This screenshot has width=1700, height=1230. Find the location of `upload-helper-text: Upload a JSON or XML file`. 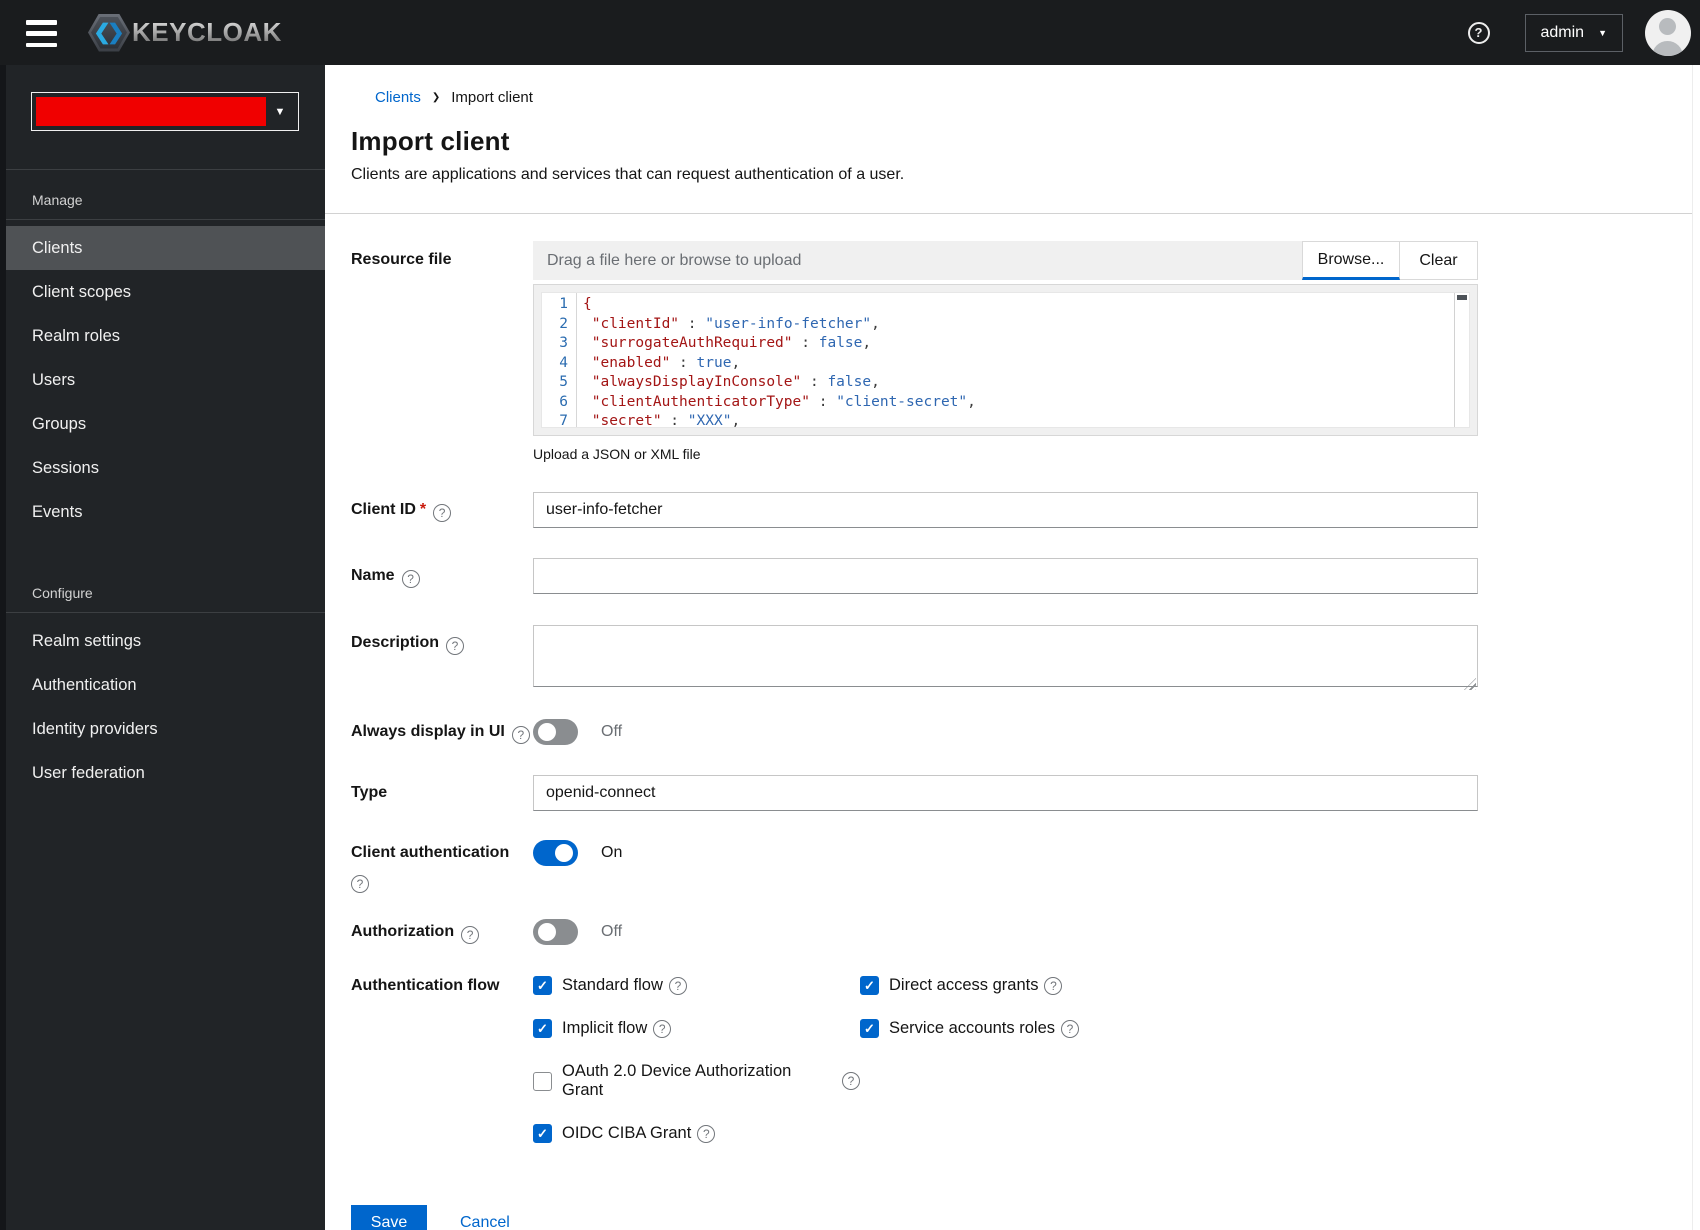

upload-helper-text: Upload a JSON or XML file is located at coordinates (617, 454).